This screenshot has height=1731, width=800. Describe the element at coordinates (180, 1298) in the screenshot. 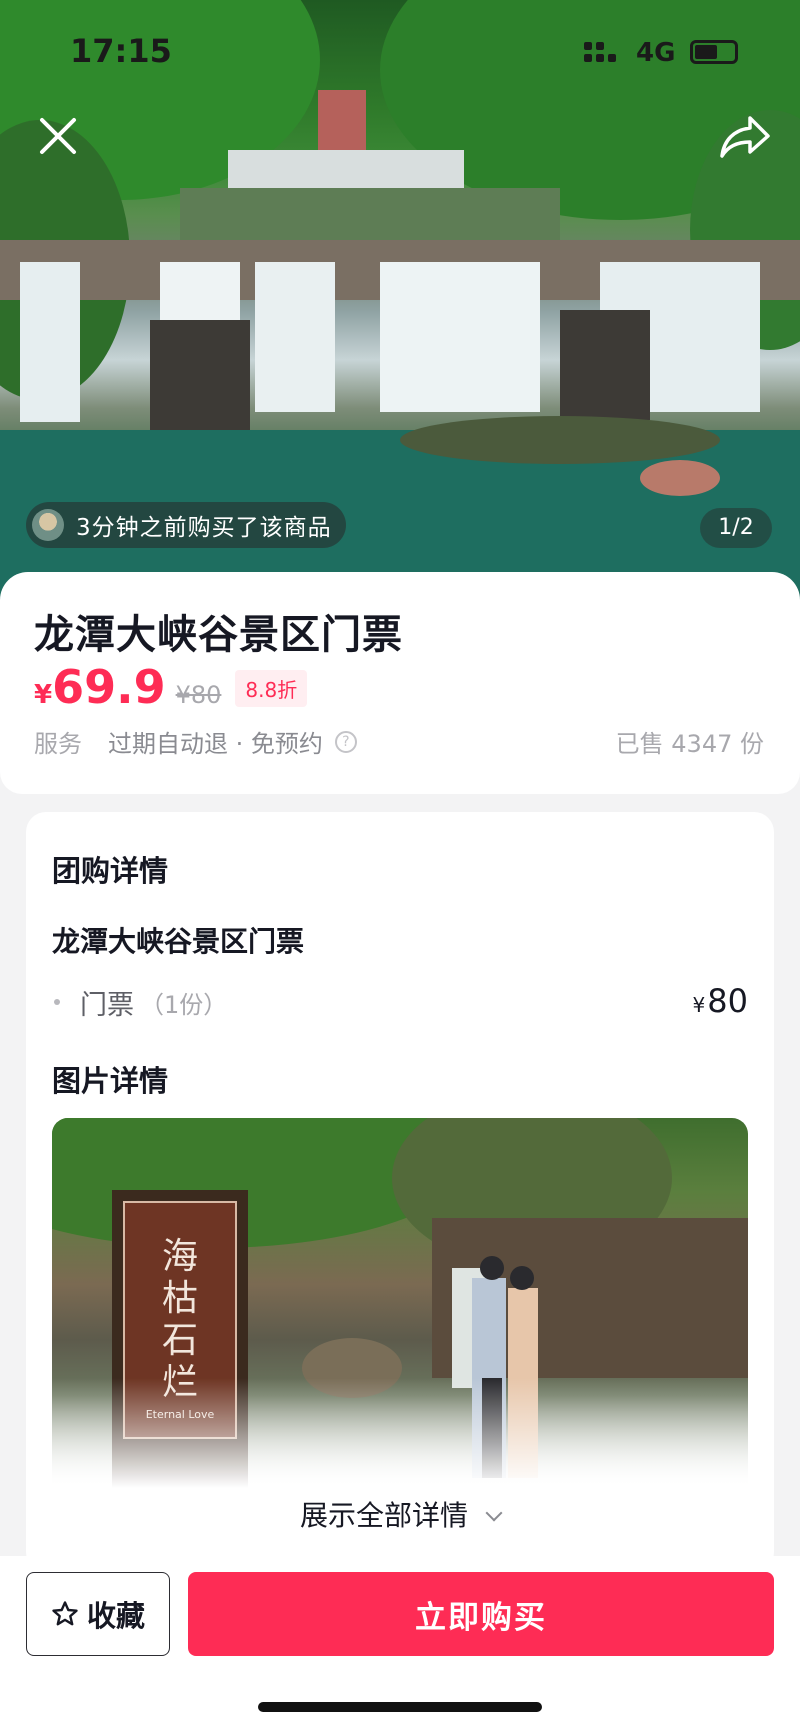

I see `svg-text: 枯` at that location.